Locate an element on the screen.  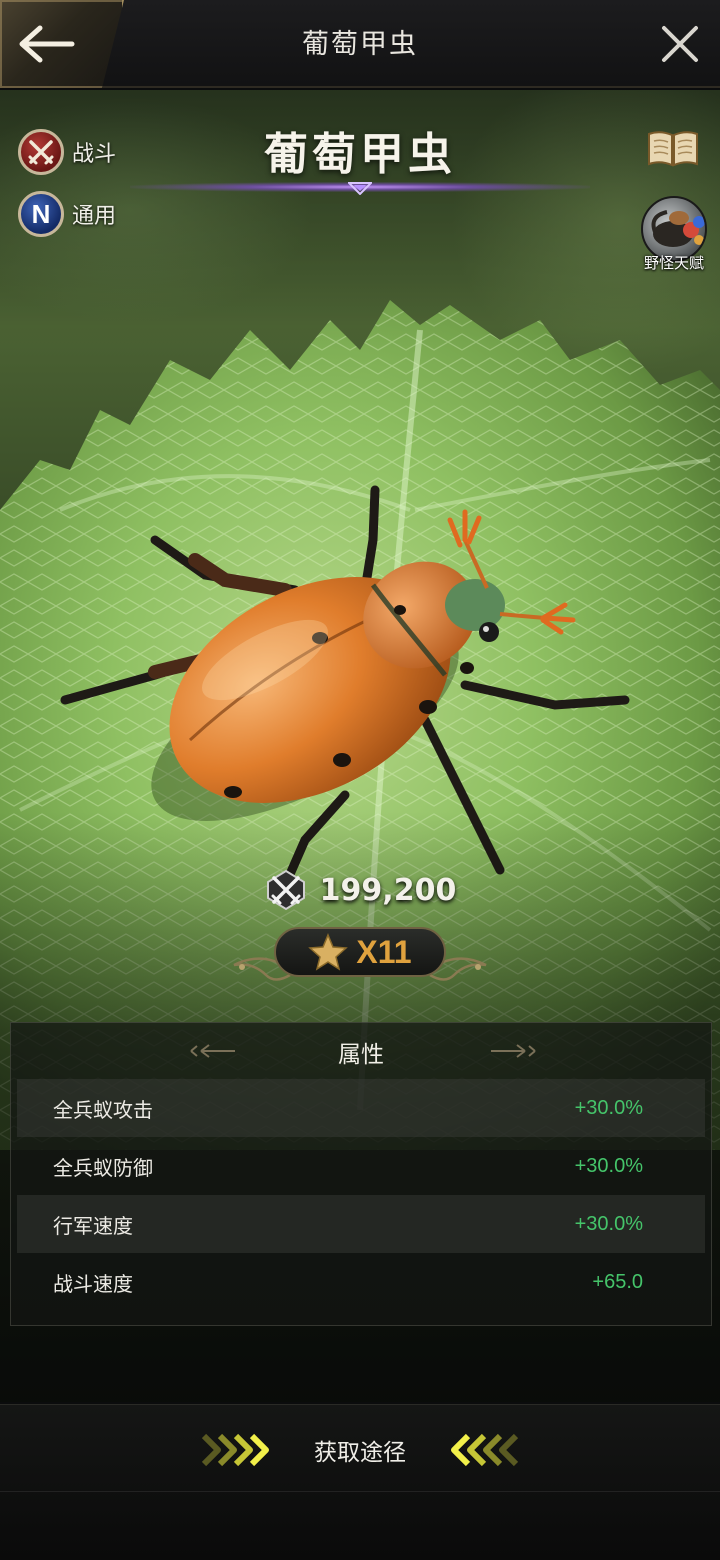
encyclopedia-button is located at coordinates (673, 148).